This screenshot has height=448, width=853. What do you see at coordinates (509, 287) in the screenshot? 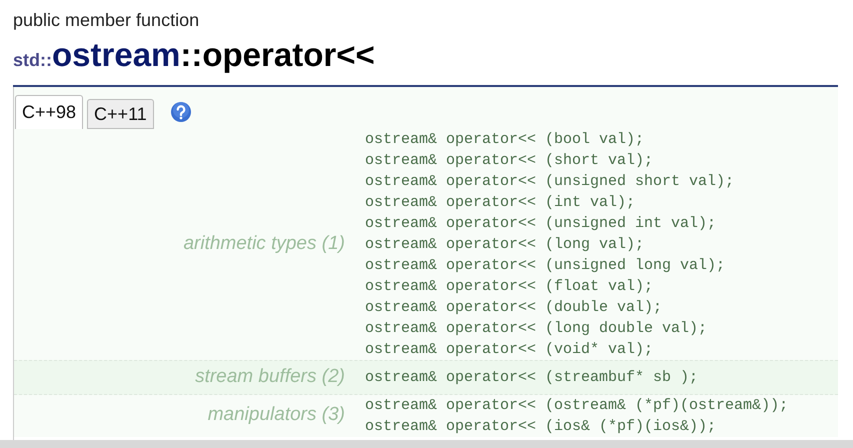
I see `code-line: ostream& operator<< (float val);` at bounding box center [509, 287].